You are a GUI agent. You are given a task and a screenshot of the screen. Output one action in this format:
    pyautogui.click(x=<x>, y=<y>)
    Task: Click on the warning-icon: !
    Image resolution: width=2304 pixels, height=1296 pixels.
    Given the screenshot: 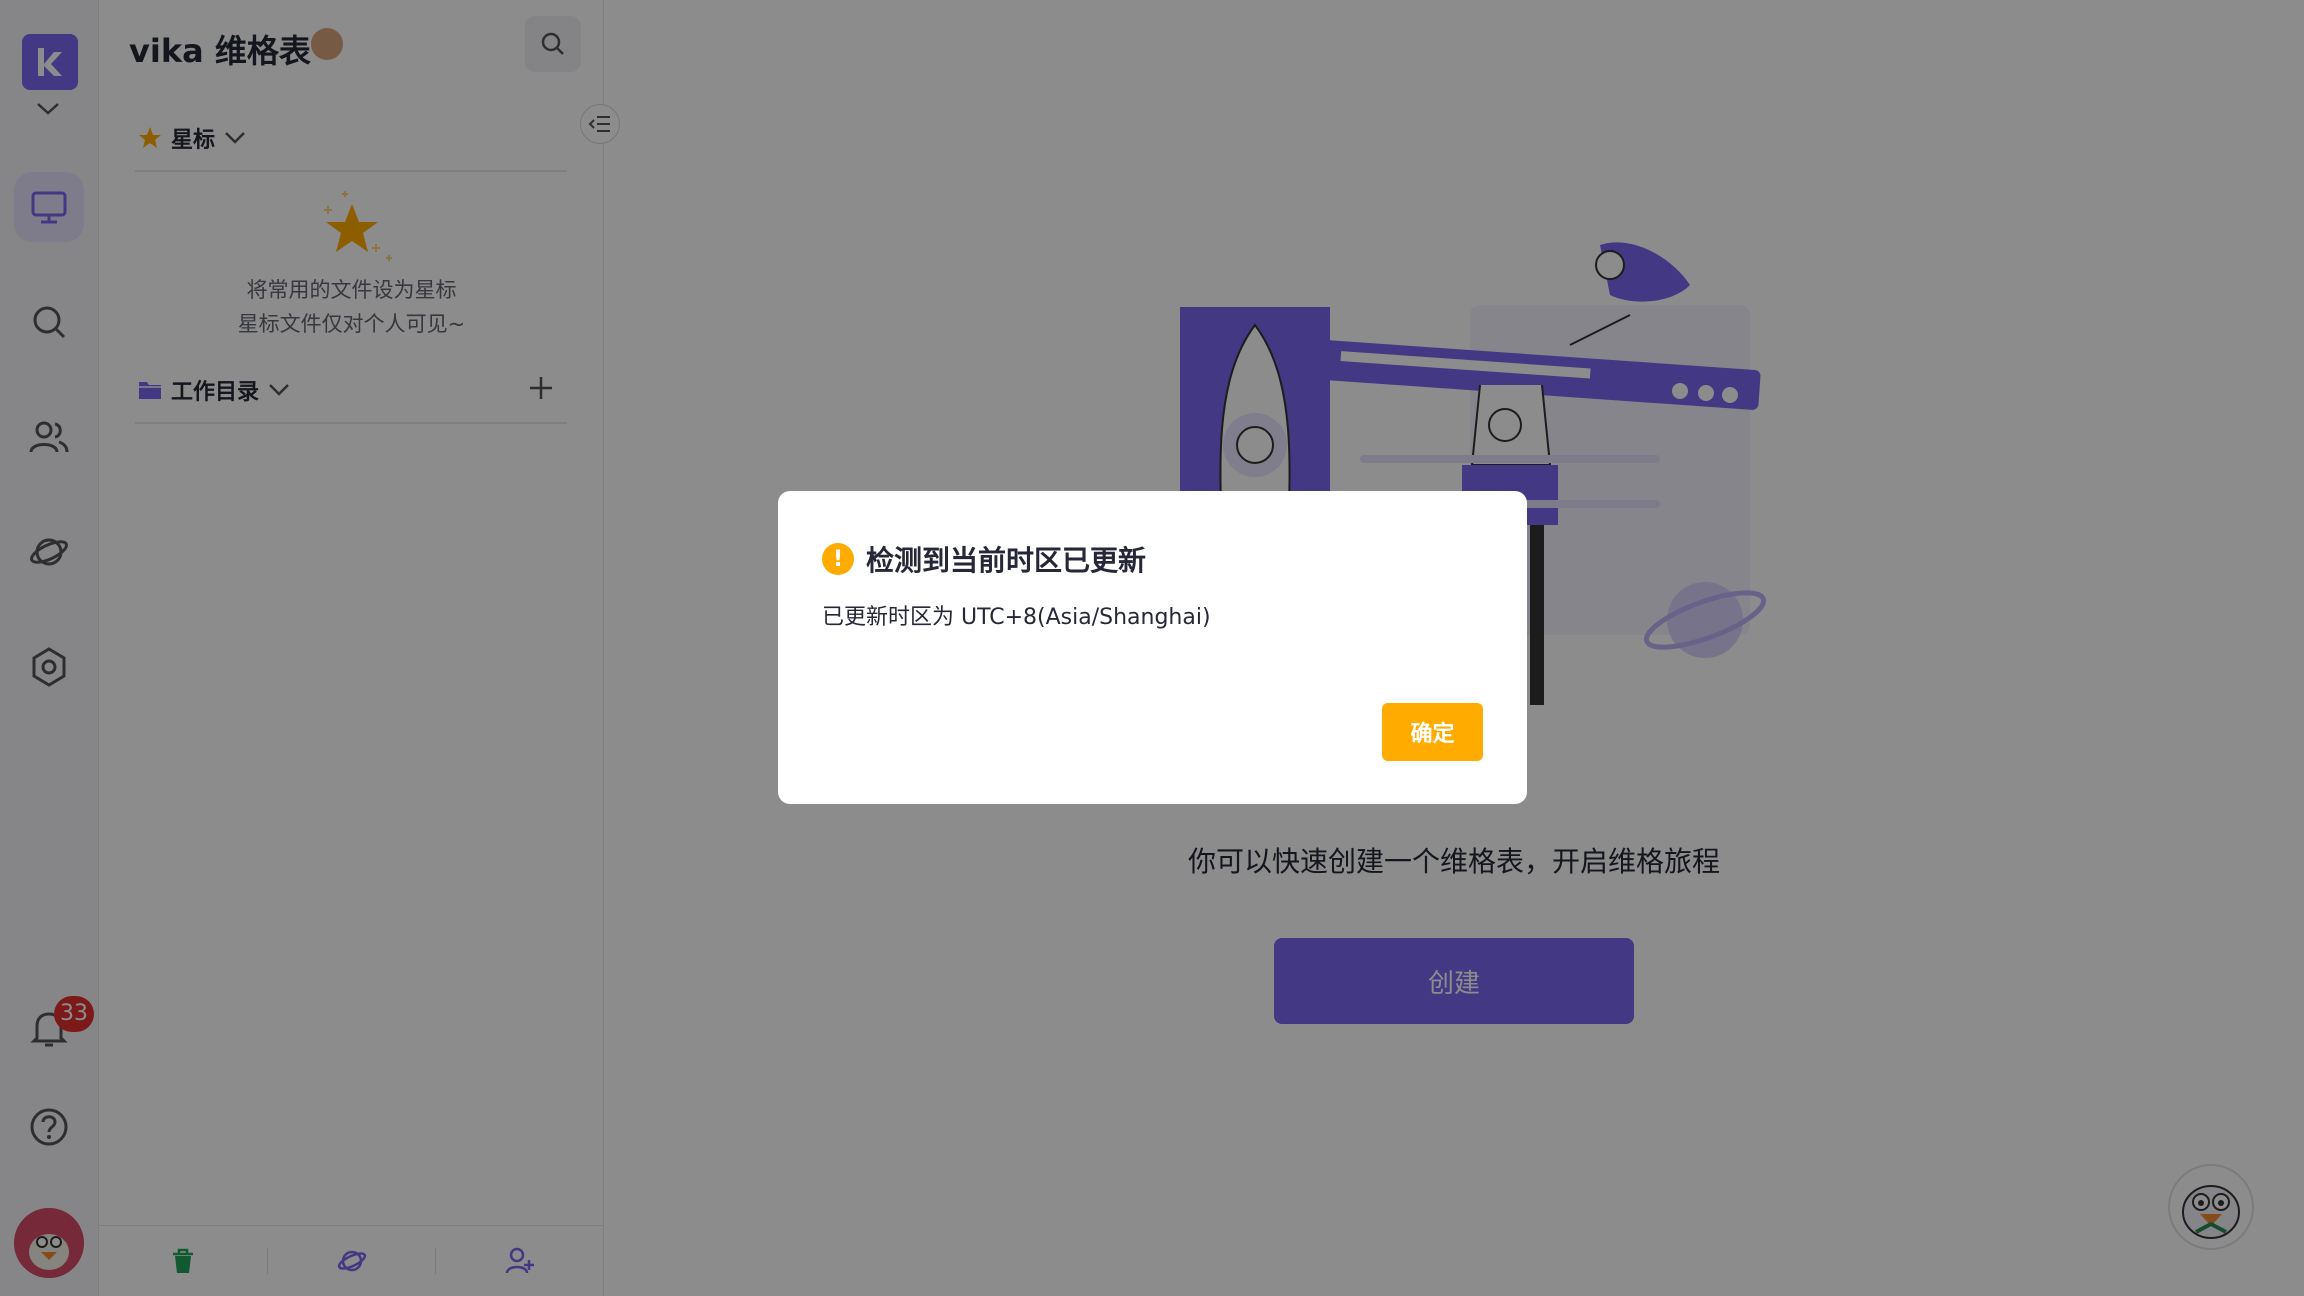 What is the action you would take?
    pyautogui.click(x=838, y=559)
    